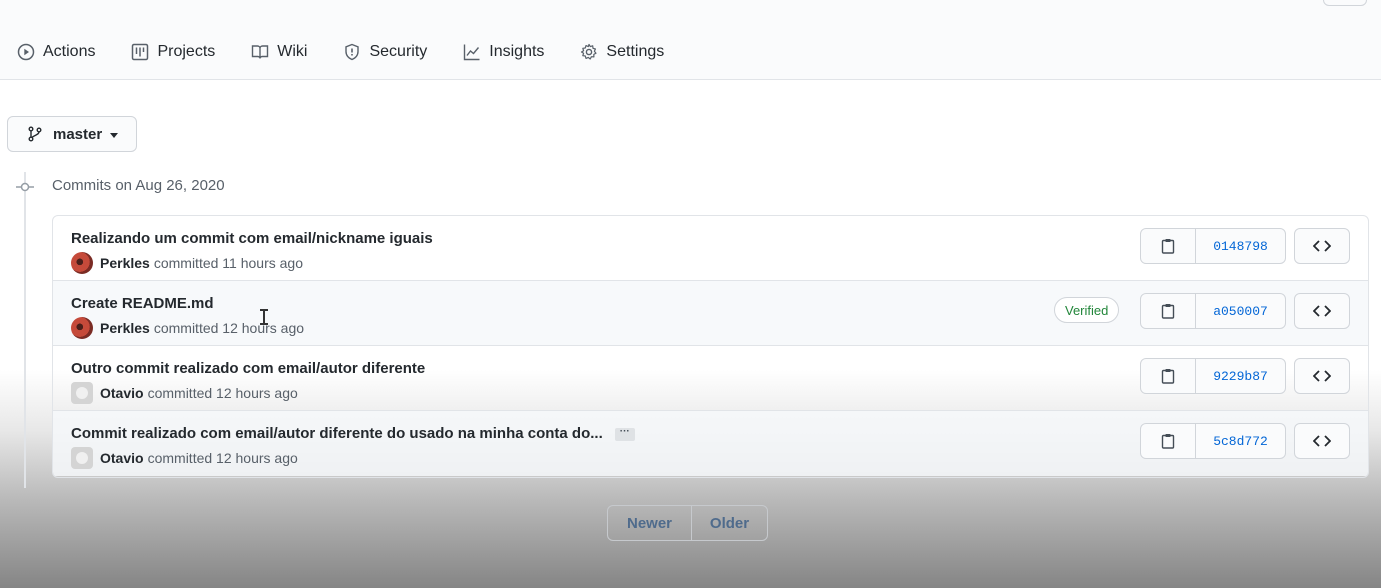 Image resolution: width=1381 pixels, height=588 pixels. I want to click on shield-icon, so click(352, 52).